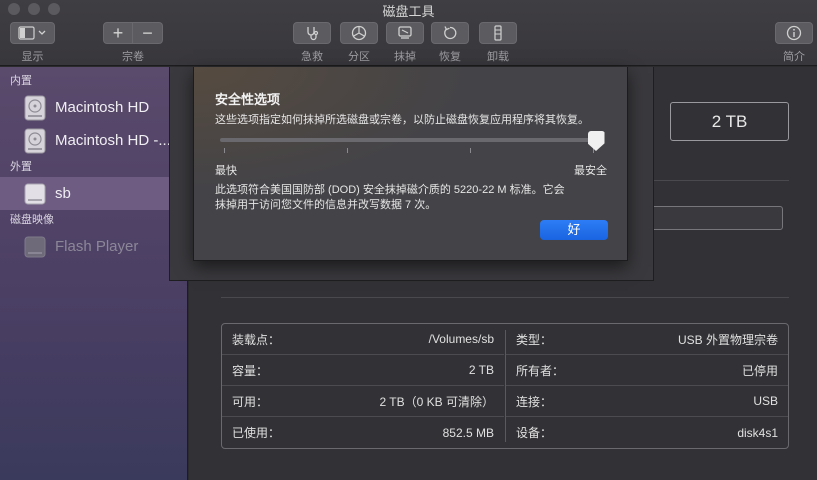  What do you see at coordinates (35, 246) in the screenshot?
I see `disk-image-icon` at bounding box center [35, 246].